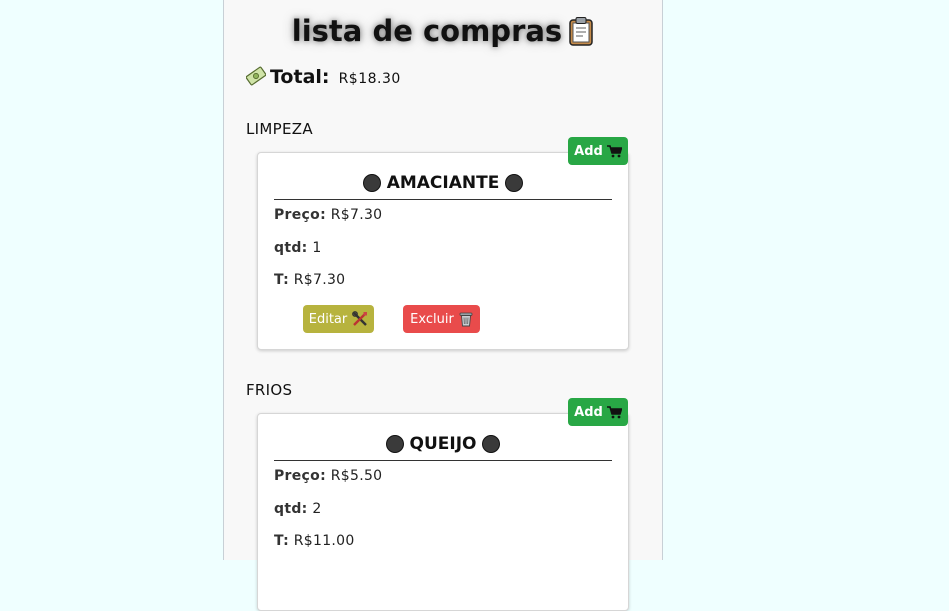  I want to click on edit-button: Editar, so click(338, 319).